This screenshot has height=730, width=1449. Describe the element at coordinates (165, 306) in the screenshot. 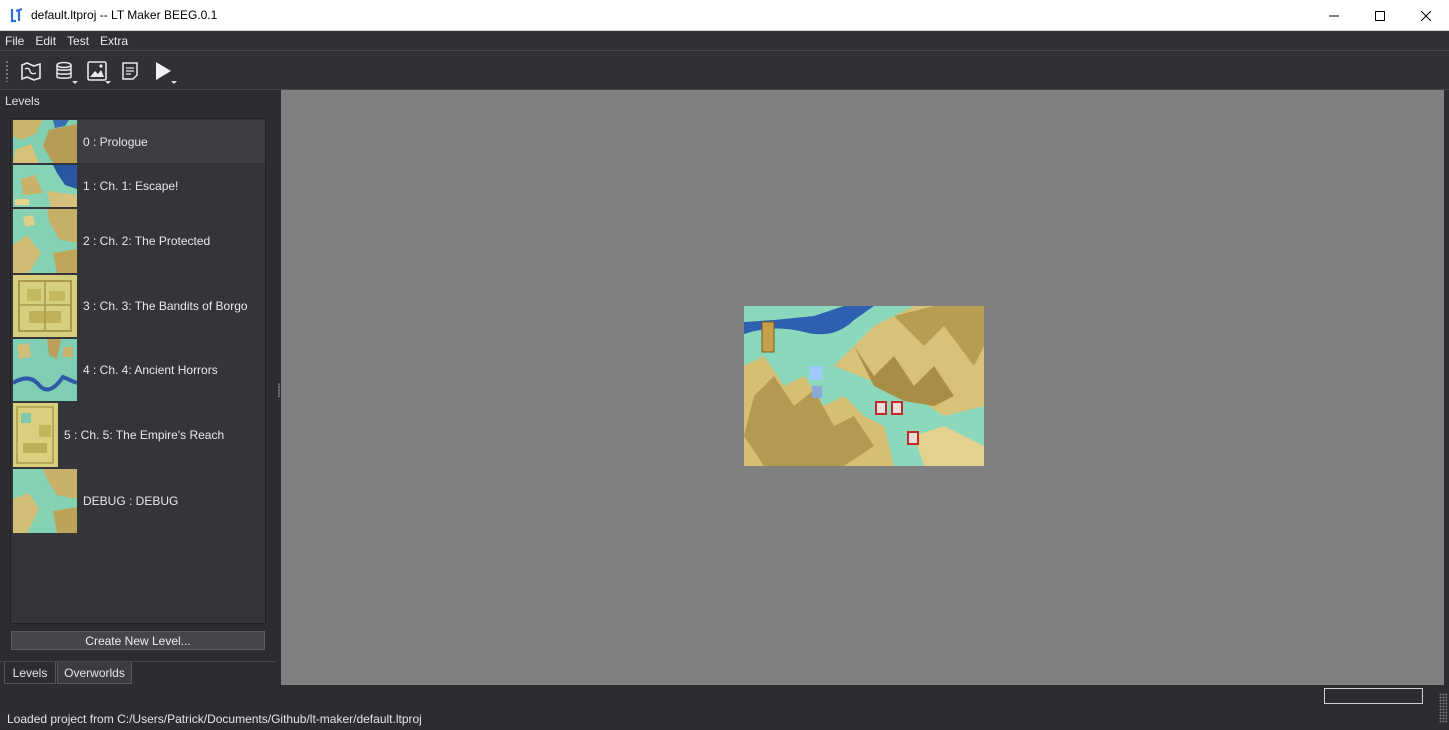

I see `level-label: 3 : Ch. 3: The Bandits of Borgo` at that location.